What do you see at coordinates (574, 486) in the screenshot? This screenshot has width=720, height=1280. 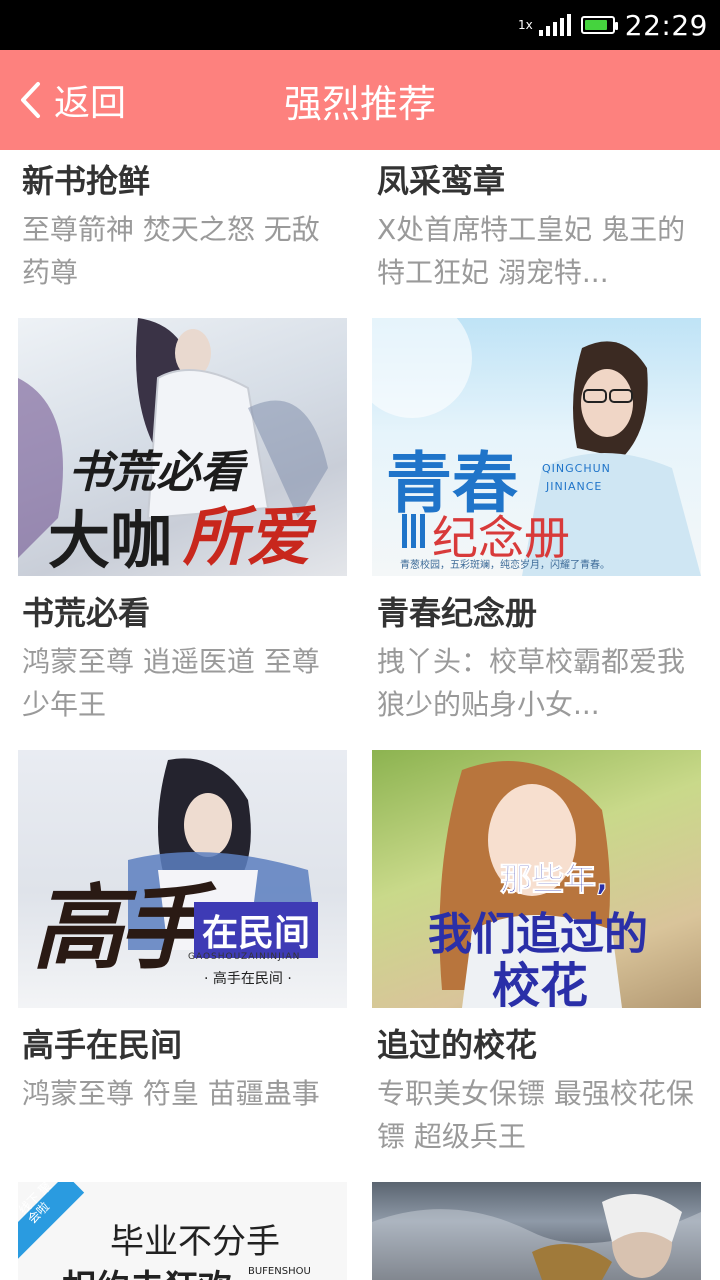 I see `cover-pinyin: JINIANCE` at bounding box center [574, 486].